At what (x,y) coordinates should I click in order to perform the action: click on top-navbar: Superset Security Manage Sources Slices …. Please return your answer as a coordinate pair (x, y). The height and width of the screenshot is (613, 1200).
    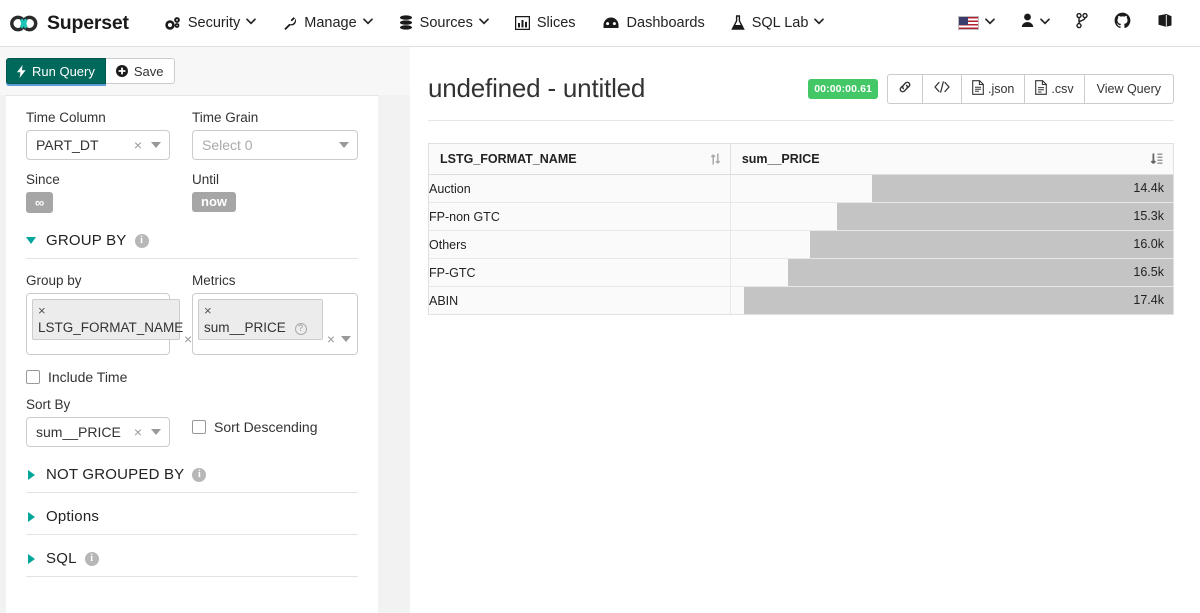
    Looking at the image, I should click on (600, 23).